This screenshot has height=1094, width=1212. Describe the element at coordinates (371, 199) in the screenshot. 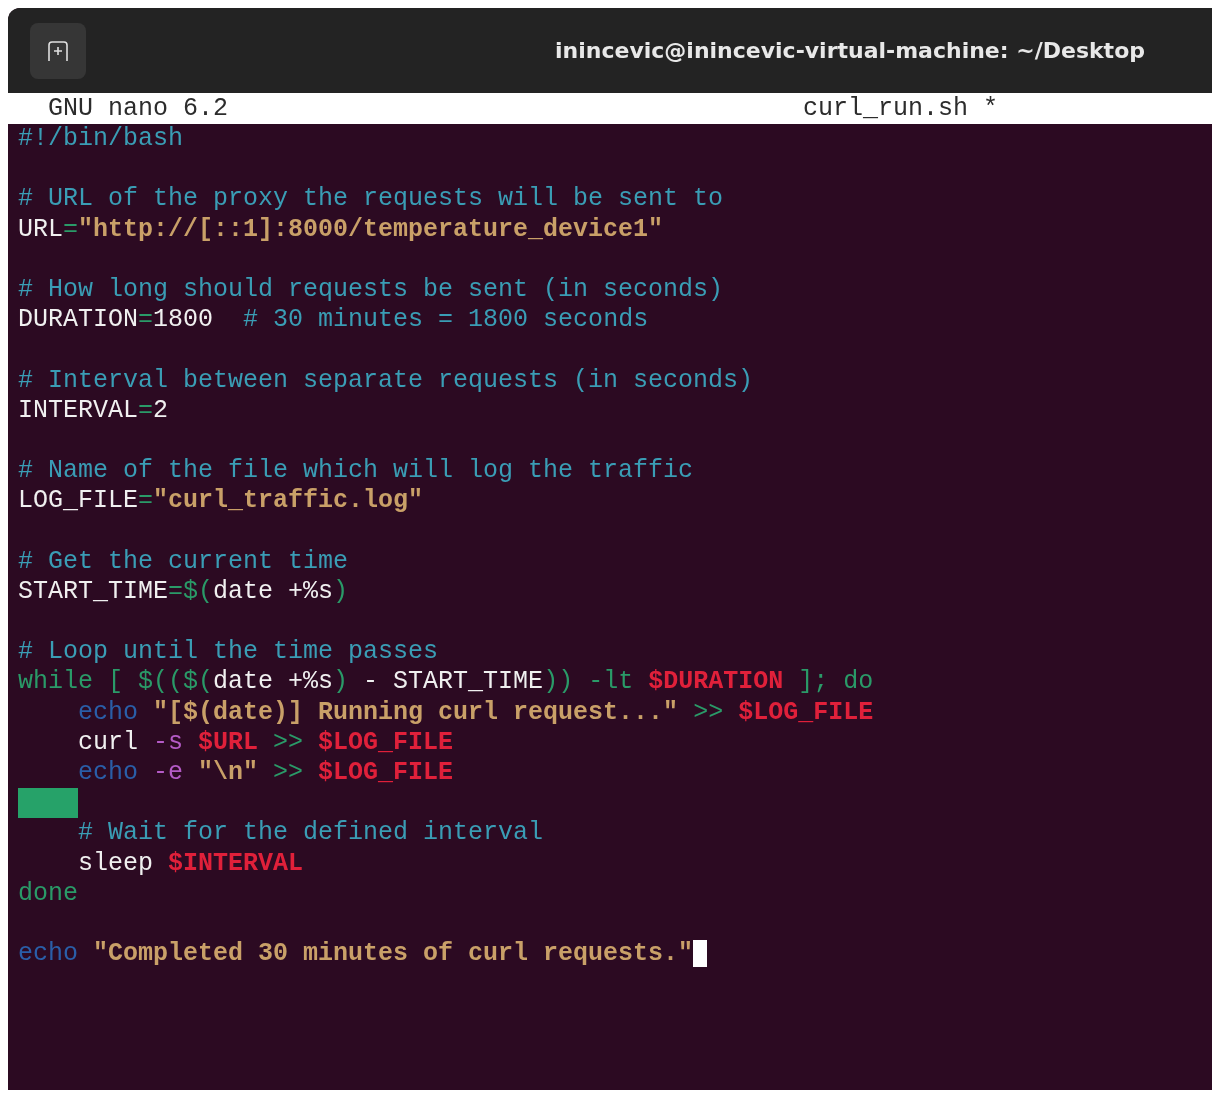

I see `code-line: # URL of the proxy the requests will be sent to` at that location.